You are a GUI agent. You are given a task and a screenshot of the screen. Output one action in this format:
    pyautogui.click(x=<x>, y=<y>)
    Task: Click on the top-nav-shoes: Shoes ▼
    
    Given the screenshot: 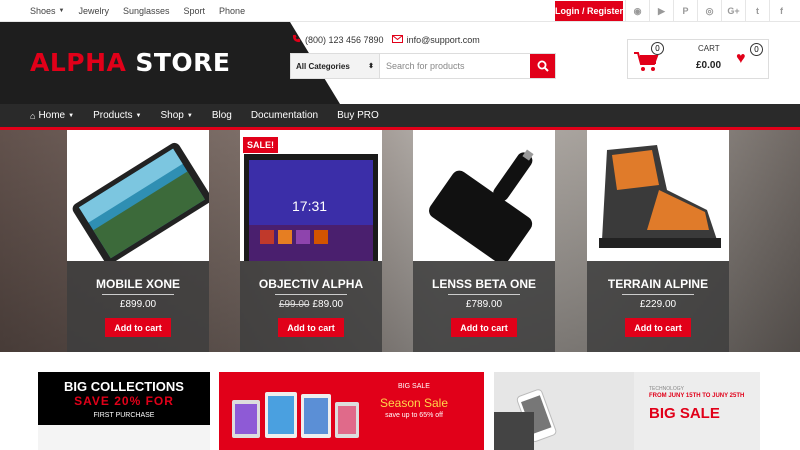 What is the action you would take?
    pyautogui.click(x=47, y=11)
    